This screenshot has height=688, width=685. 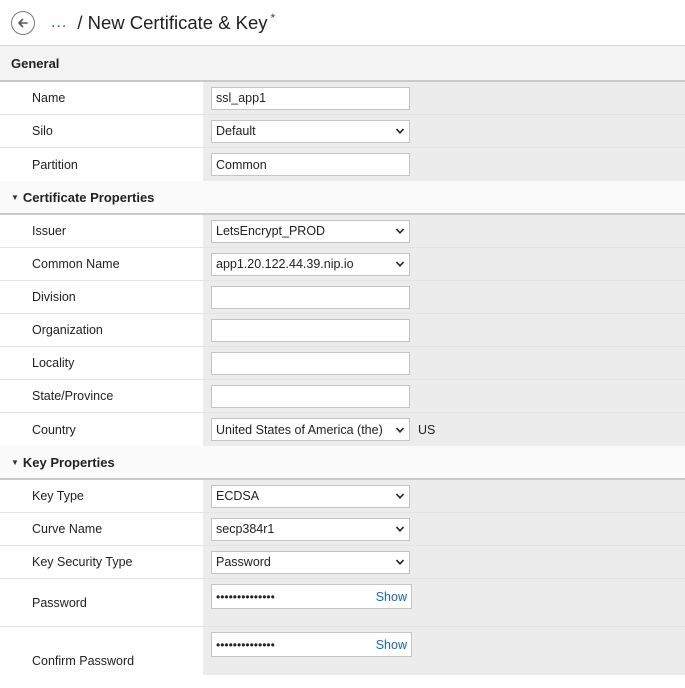 What do you see at coordinates (107, 264) in the screenshot?
I see `common-name-label: Common Name` at bounding box center [107, 264].